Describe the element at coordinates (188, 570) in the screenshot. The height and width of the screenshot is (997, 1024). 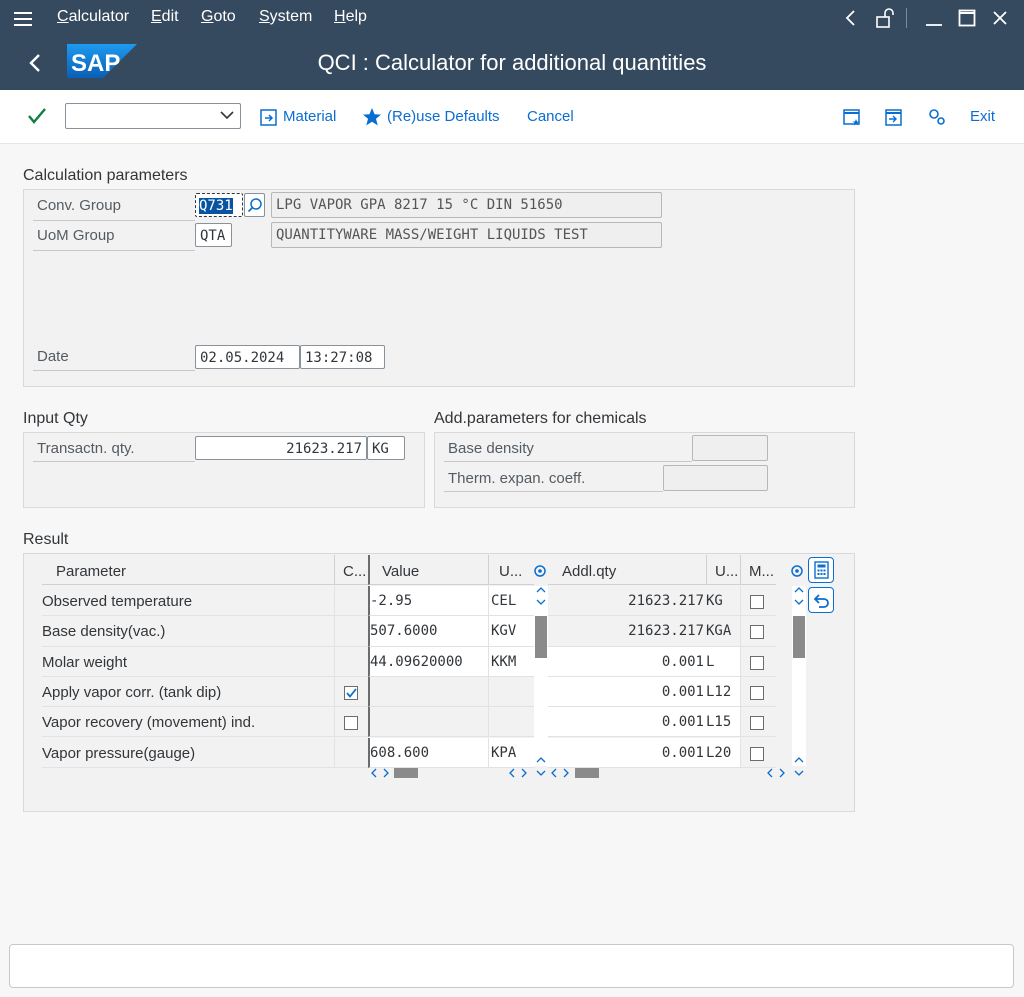
I see `column-header-parameter: Parameter` at that location.